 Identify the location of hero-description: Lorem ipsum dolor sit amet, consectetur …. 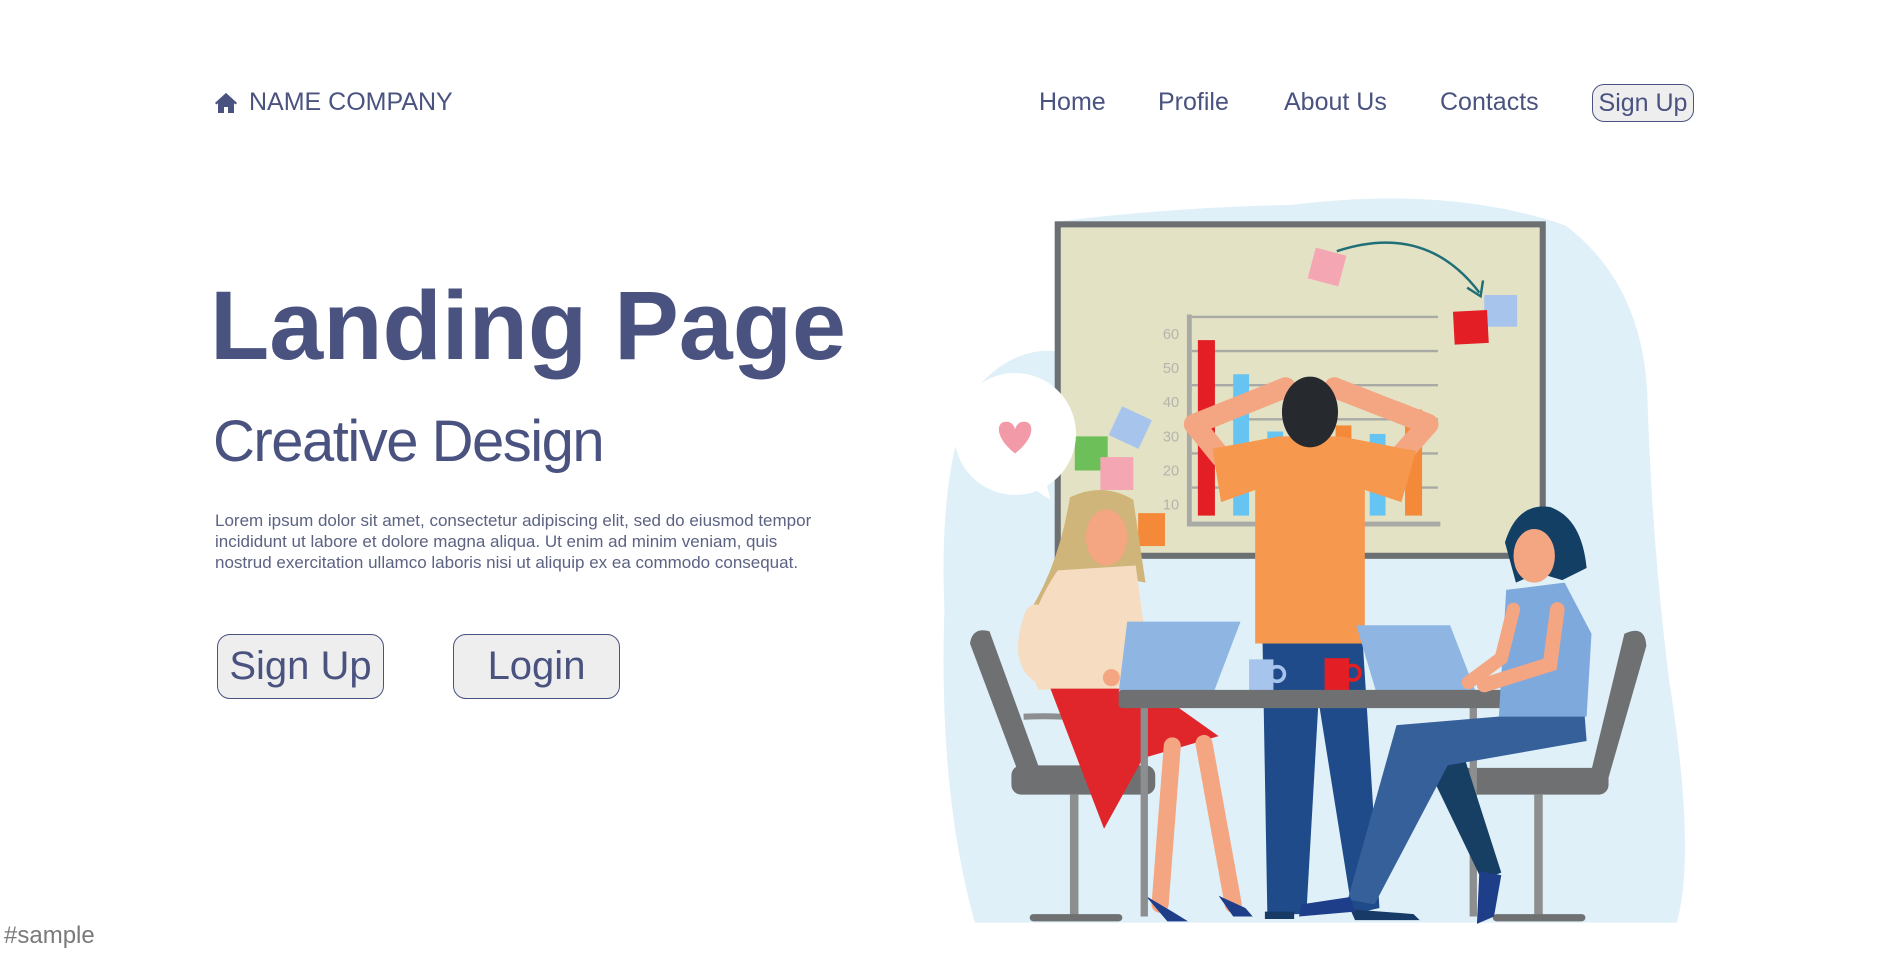
(535, 541).